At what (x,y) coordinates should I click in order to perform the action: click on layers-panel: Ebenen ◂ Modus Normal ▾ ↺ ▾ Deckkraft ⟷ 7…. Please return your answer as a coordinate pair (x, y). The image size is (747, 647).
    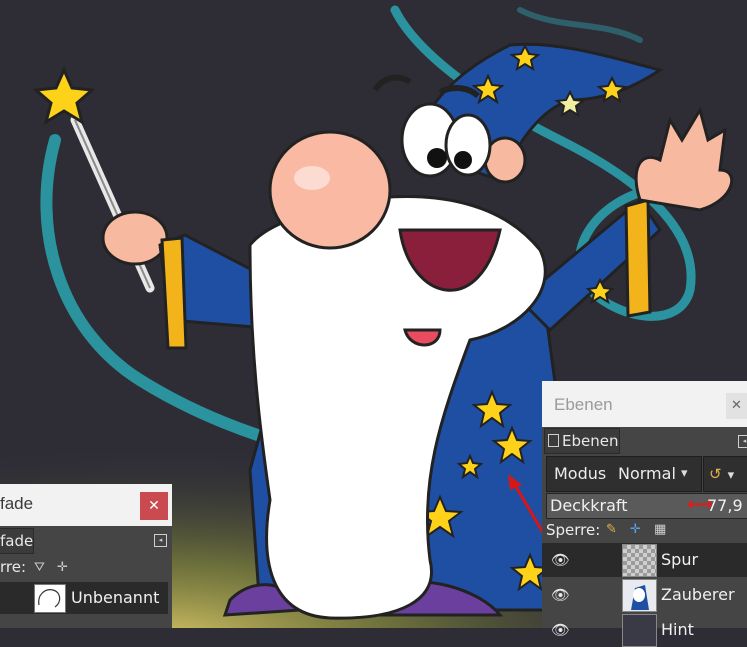
    Looking at the image, I should click on (644, 537).